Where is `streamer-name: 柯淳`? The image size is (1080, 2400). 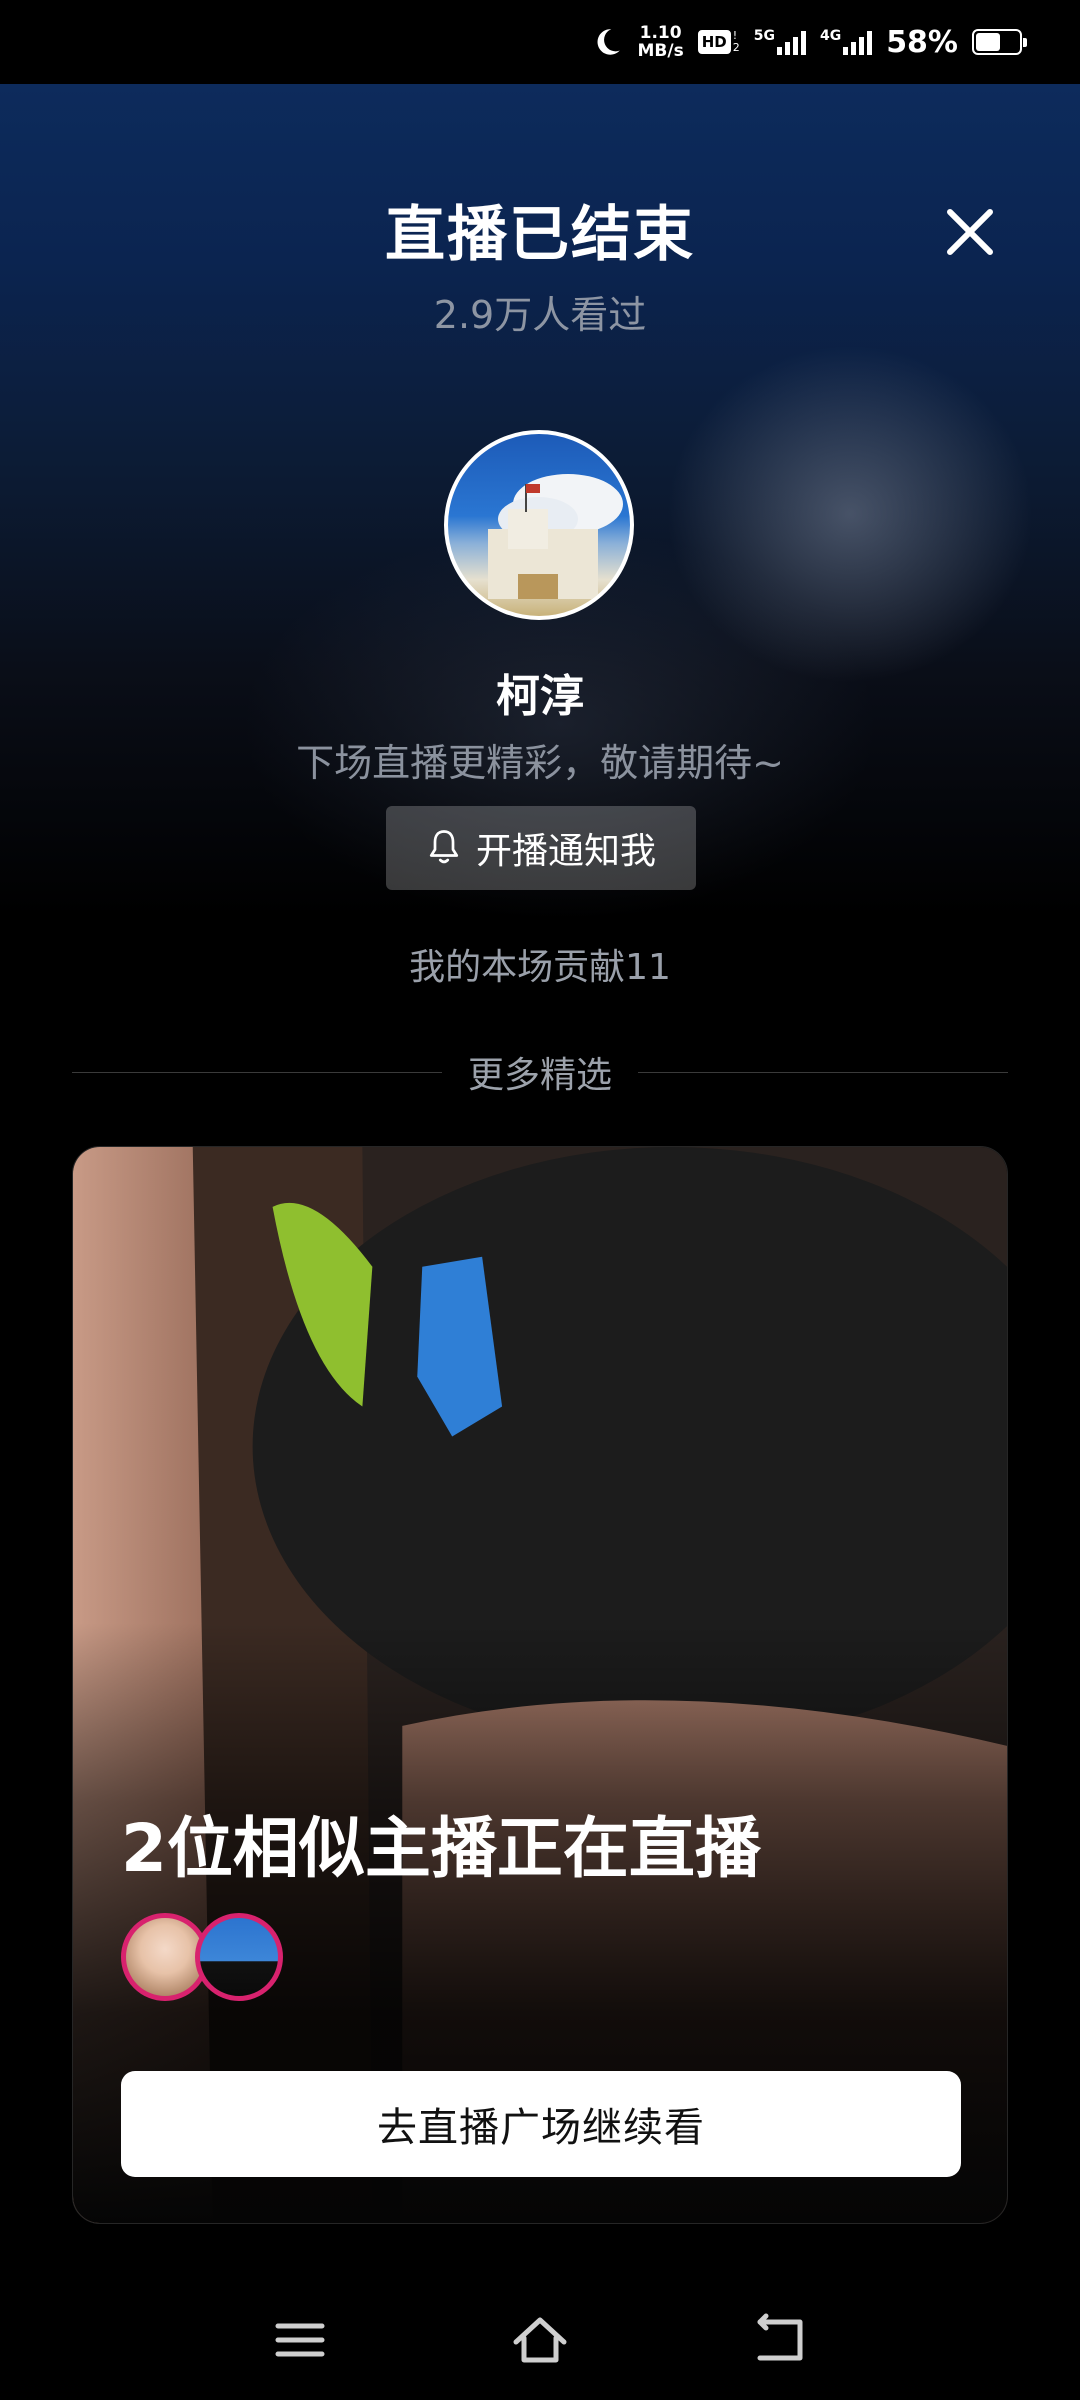 streamer-name: 柯淳 is located at coordinates (540, 696).